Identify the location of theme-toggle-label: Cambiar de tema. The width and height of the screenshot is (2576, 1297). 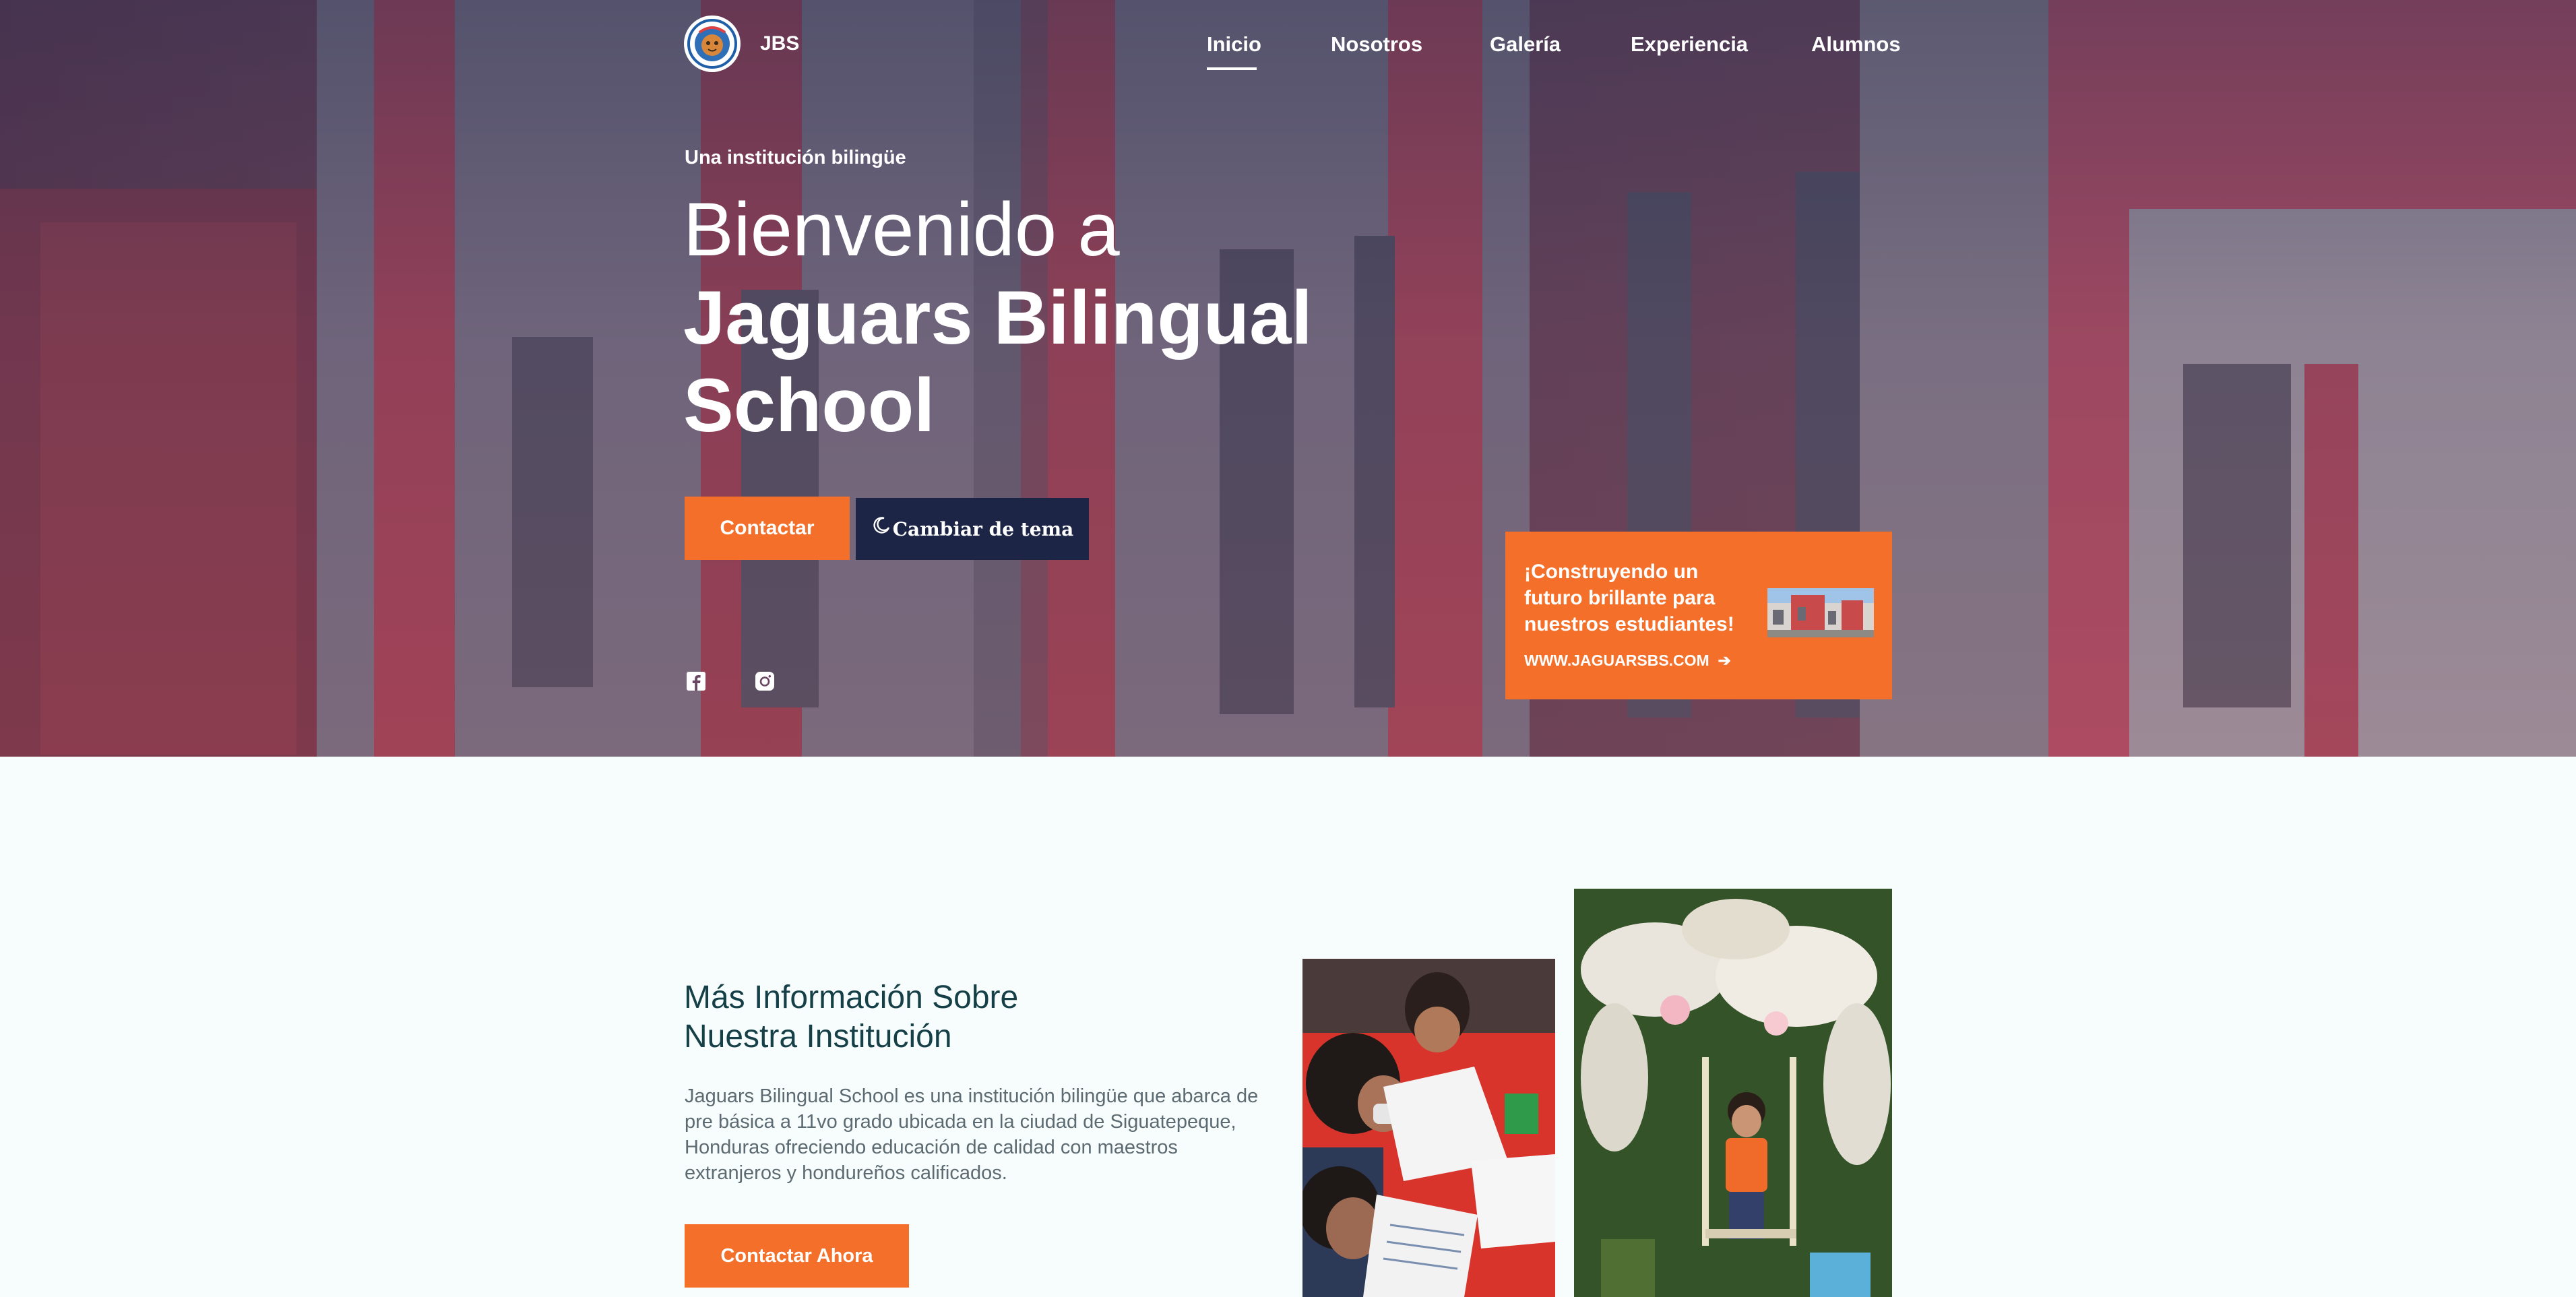
(983, 528).